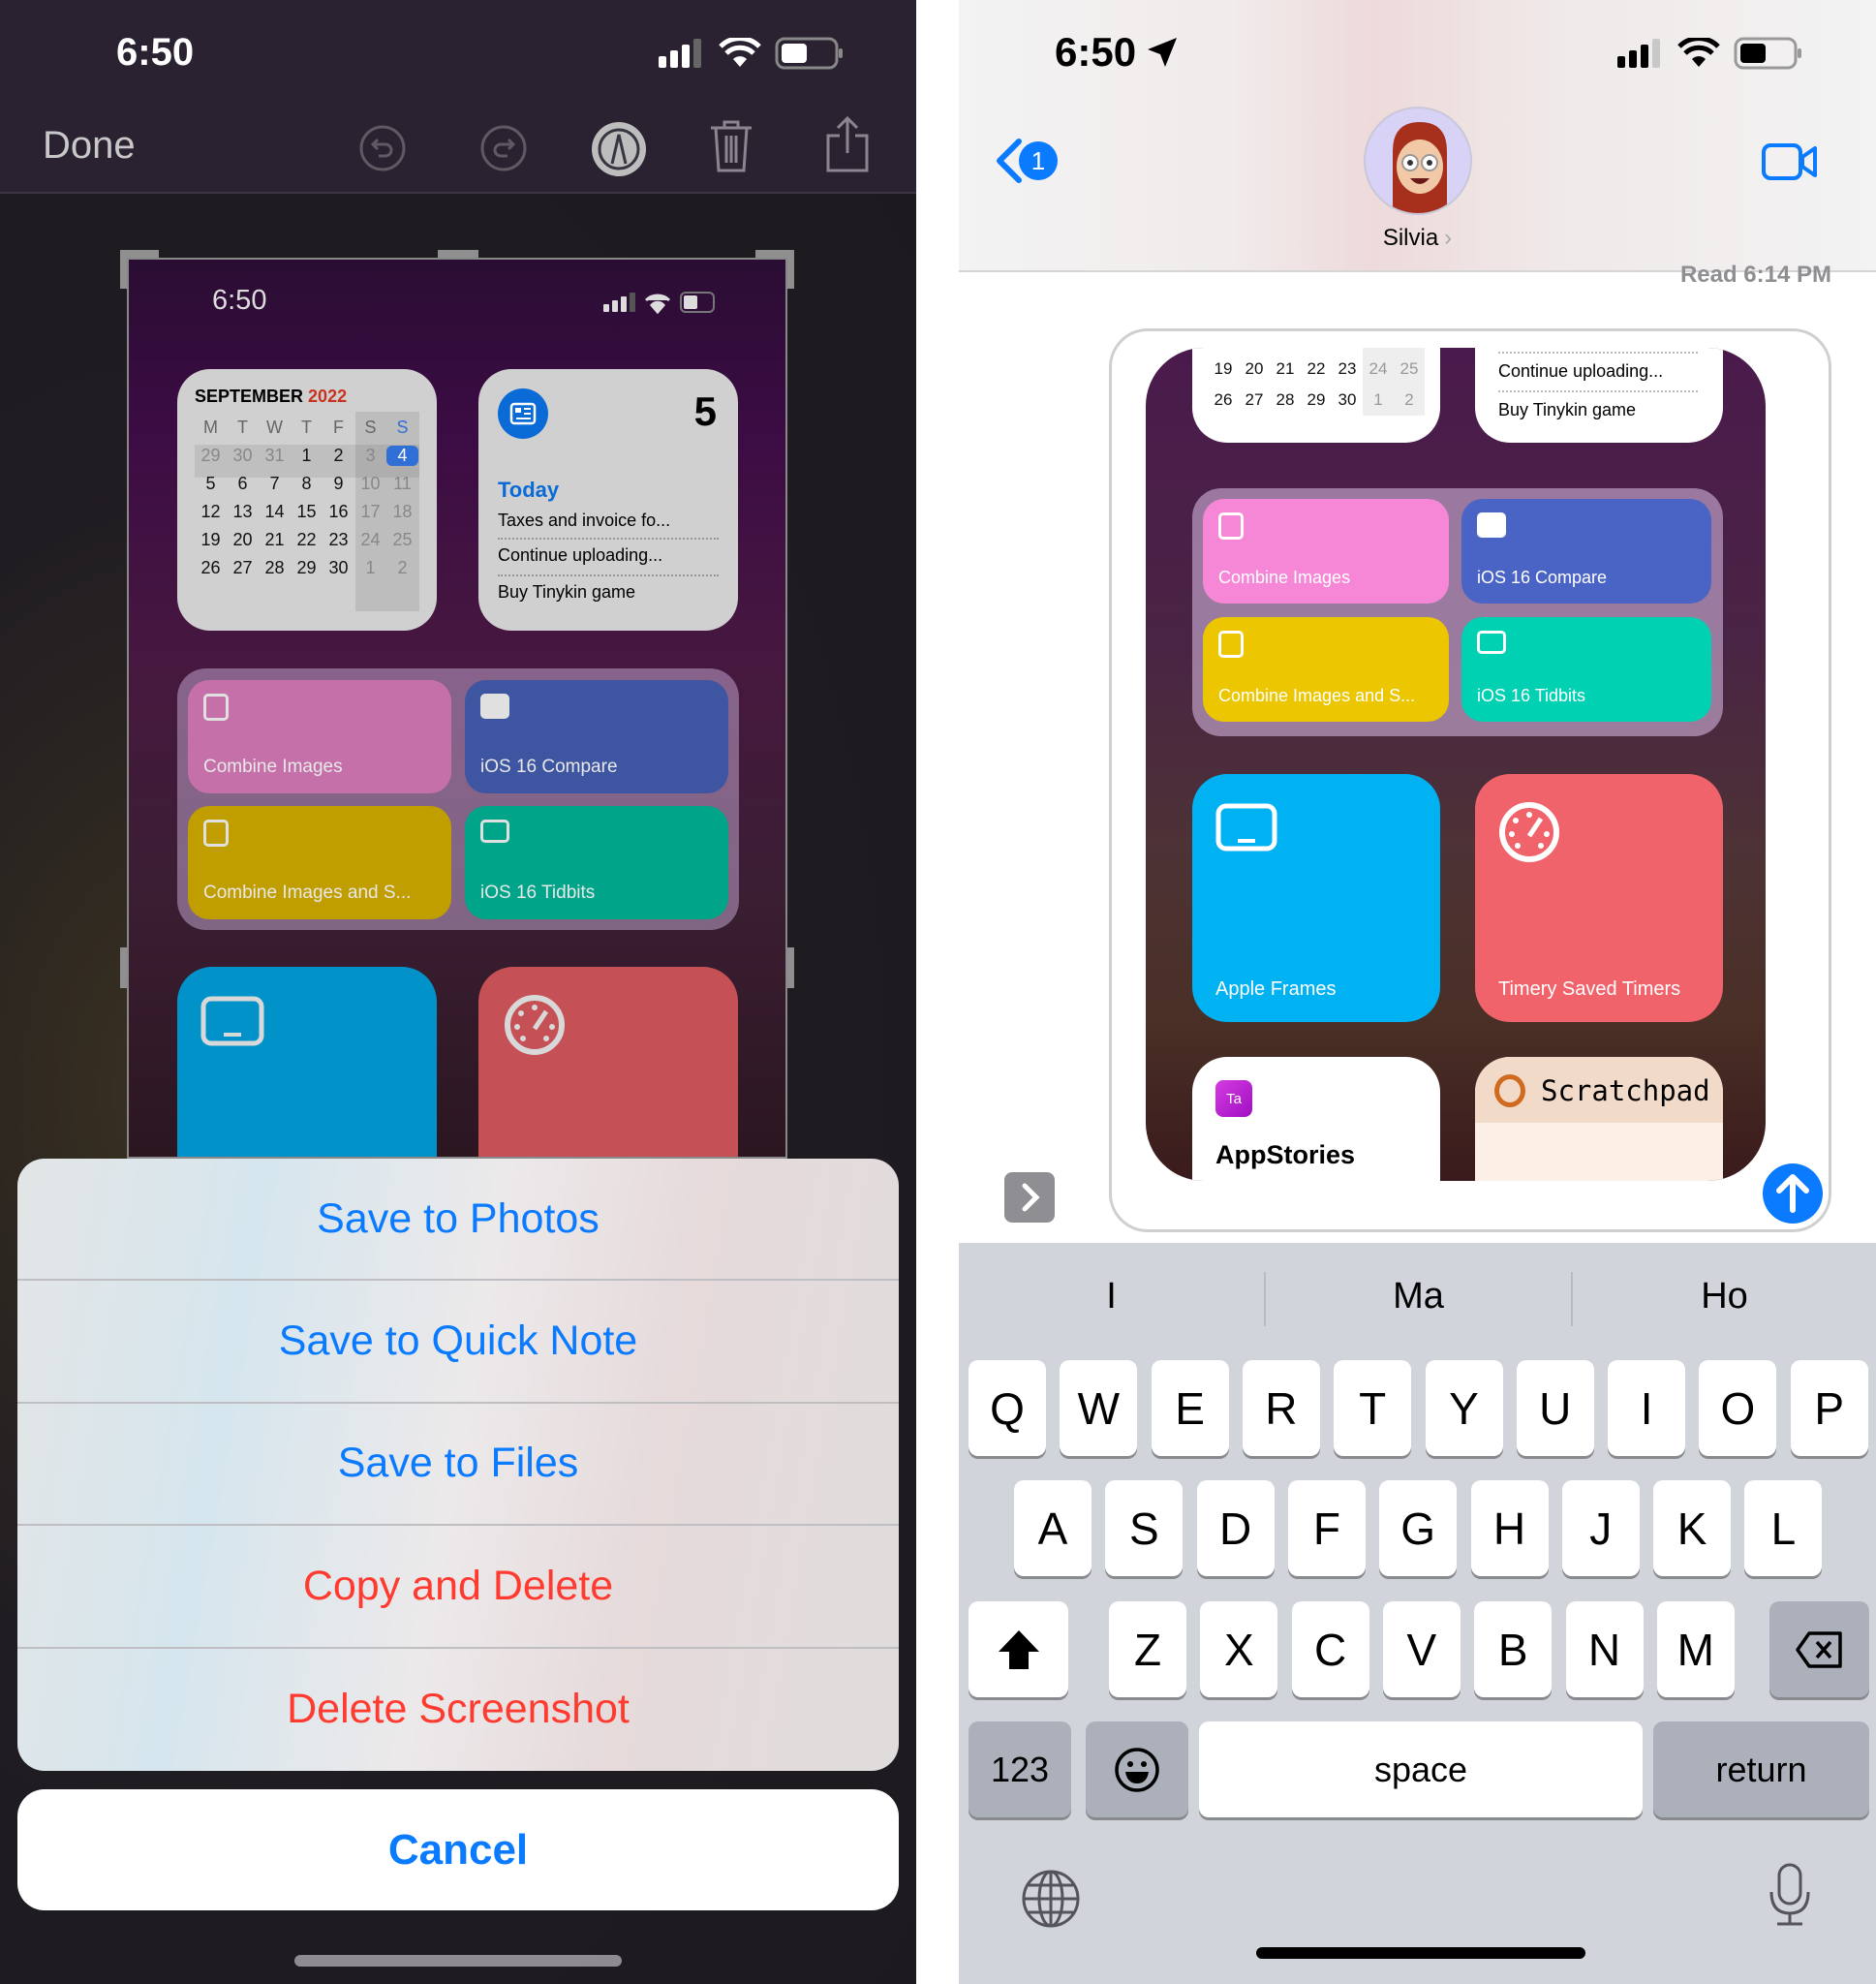 The width and height of the screenshot is (1876, 1984). Describe the element at coordinates (1053, 1528) in the screenshot. I see `key-a: A` at that location.